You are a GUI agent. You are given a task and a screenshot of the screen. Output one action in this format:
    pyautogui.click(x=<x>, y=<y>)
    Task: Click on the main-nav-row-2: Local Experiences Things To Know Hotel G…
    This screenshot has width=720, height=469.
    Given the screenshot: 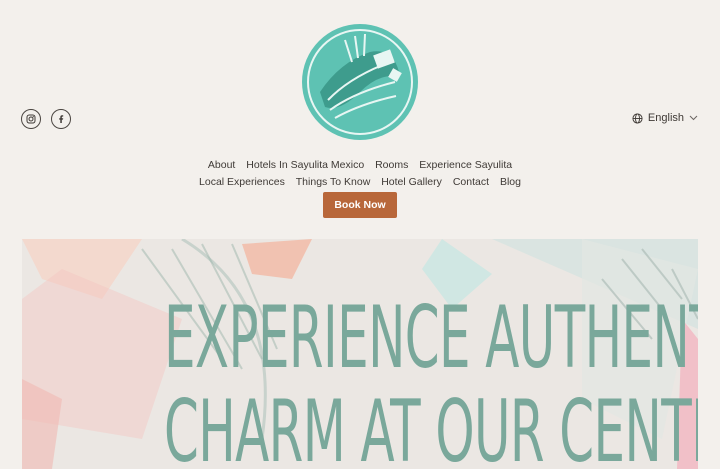 What is the action you would take?
    pyautogui.click(x=360, y=182)
    